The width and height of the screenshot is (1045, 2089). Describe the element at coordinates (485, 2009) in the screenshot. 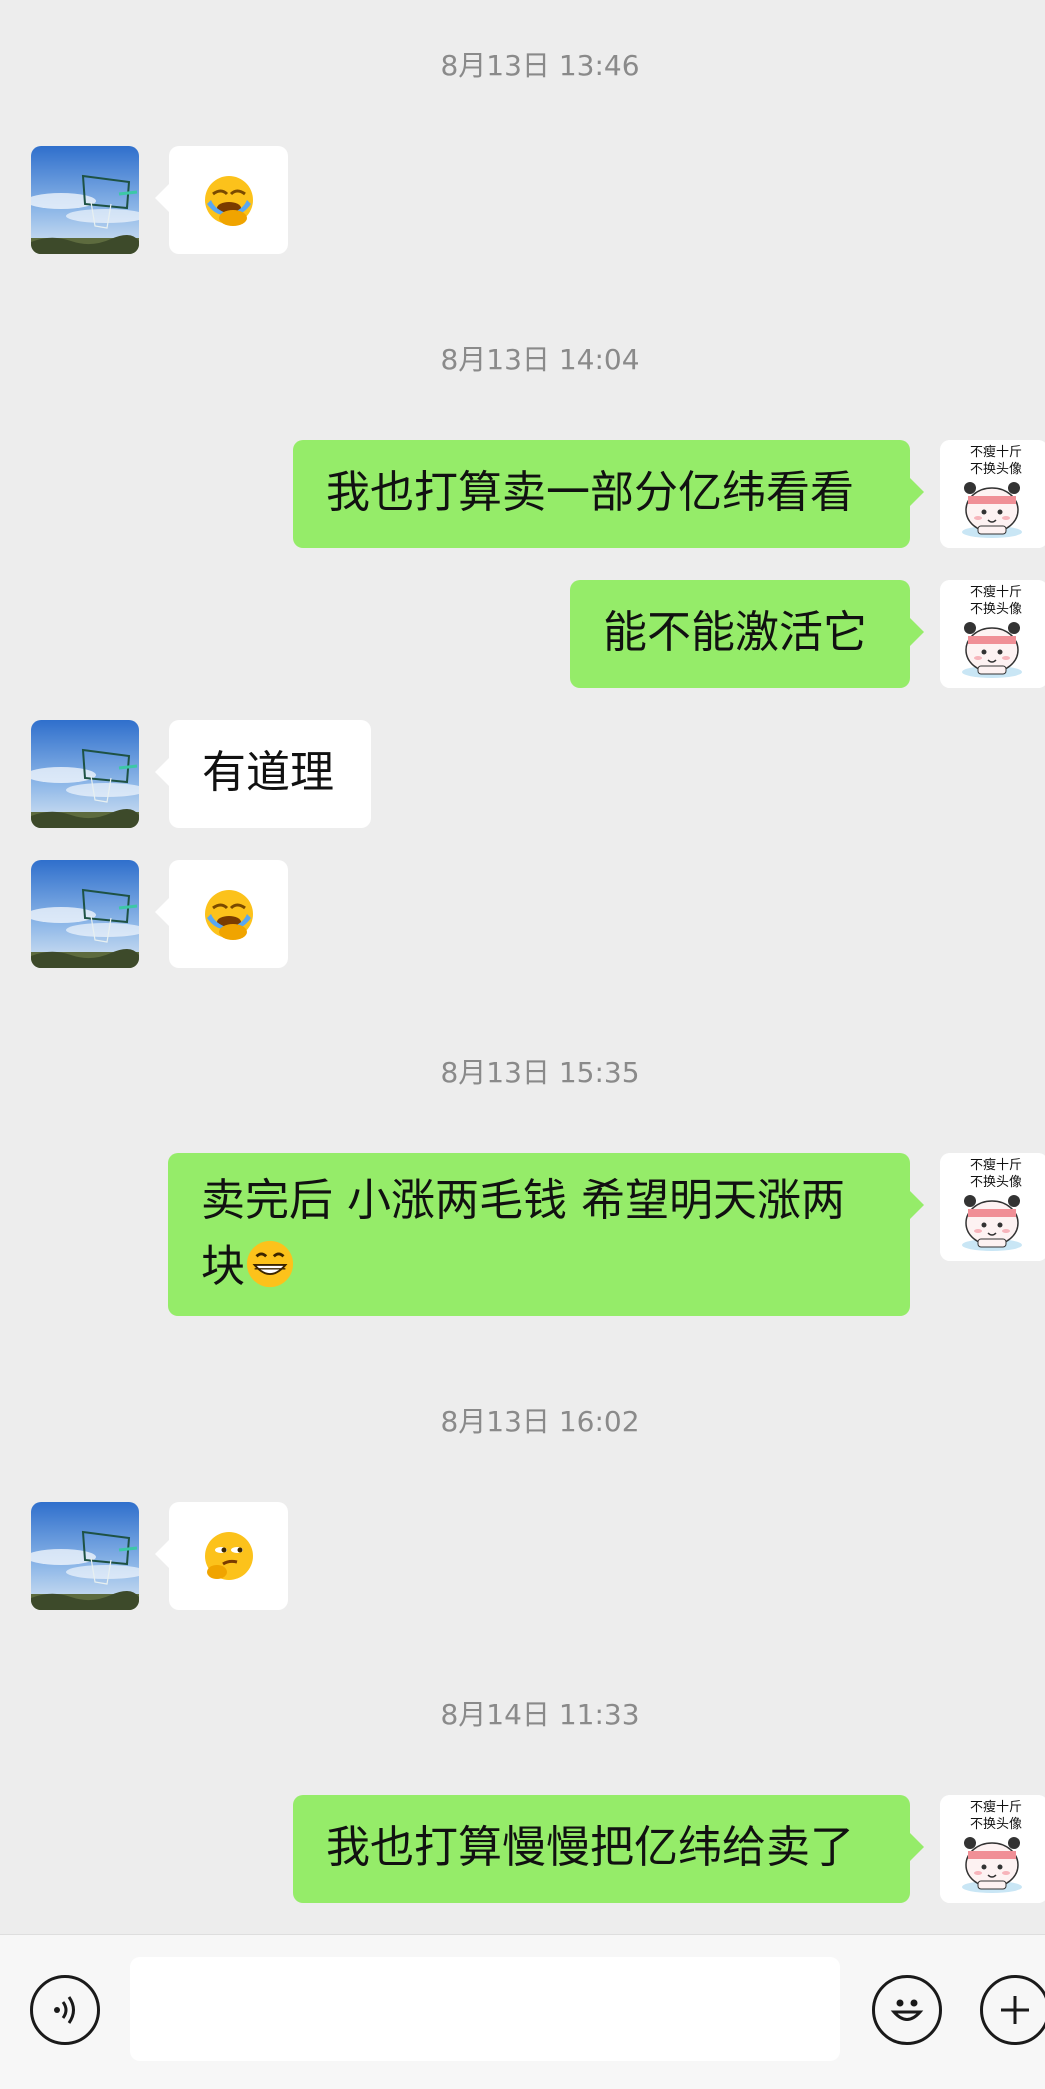

I see `message-input` at that location.